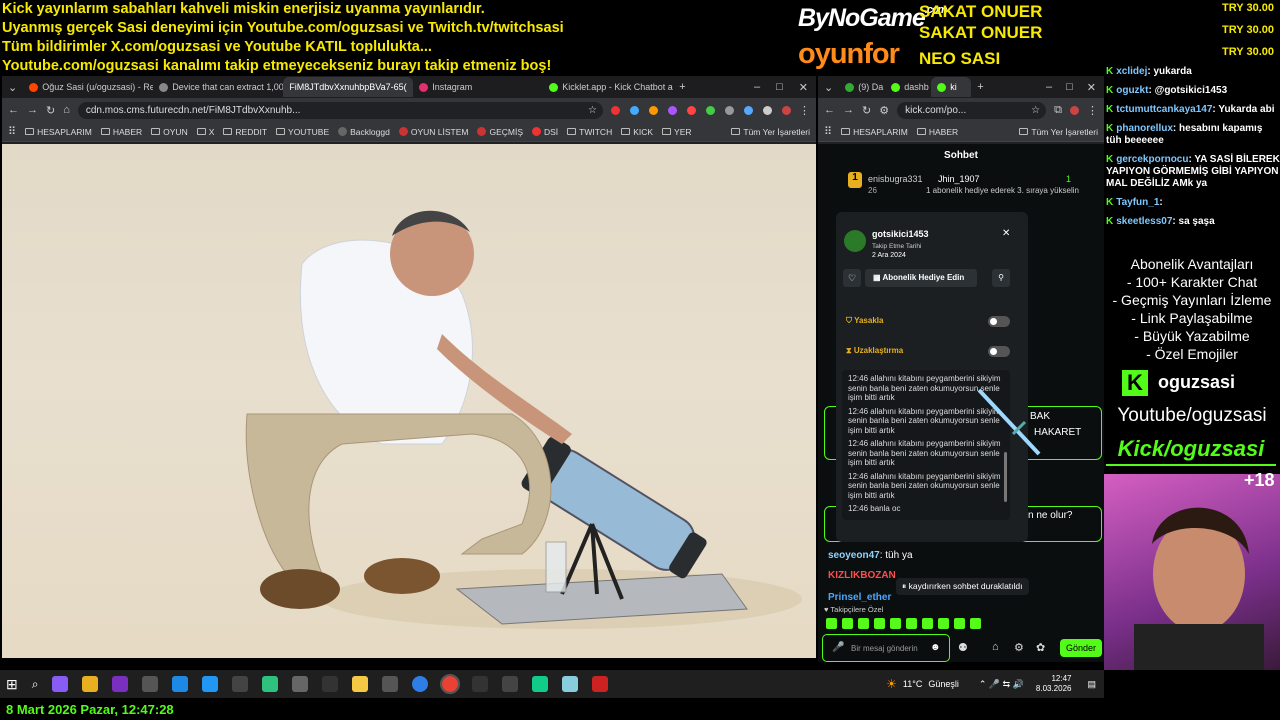 This screenshot has height=720, width=1280. What do you see at coordinates (1001, 278) in the screenshot?
I see `more-options-icon: ⚲` at bounding box center [1001, 278].